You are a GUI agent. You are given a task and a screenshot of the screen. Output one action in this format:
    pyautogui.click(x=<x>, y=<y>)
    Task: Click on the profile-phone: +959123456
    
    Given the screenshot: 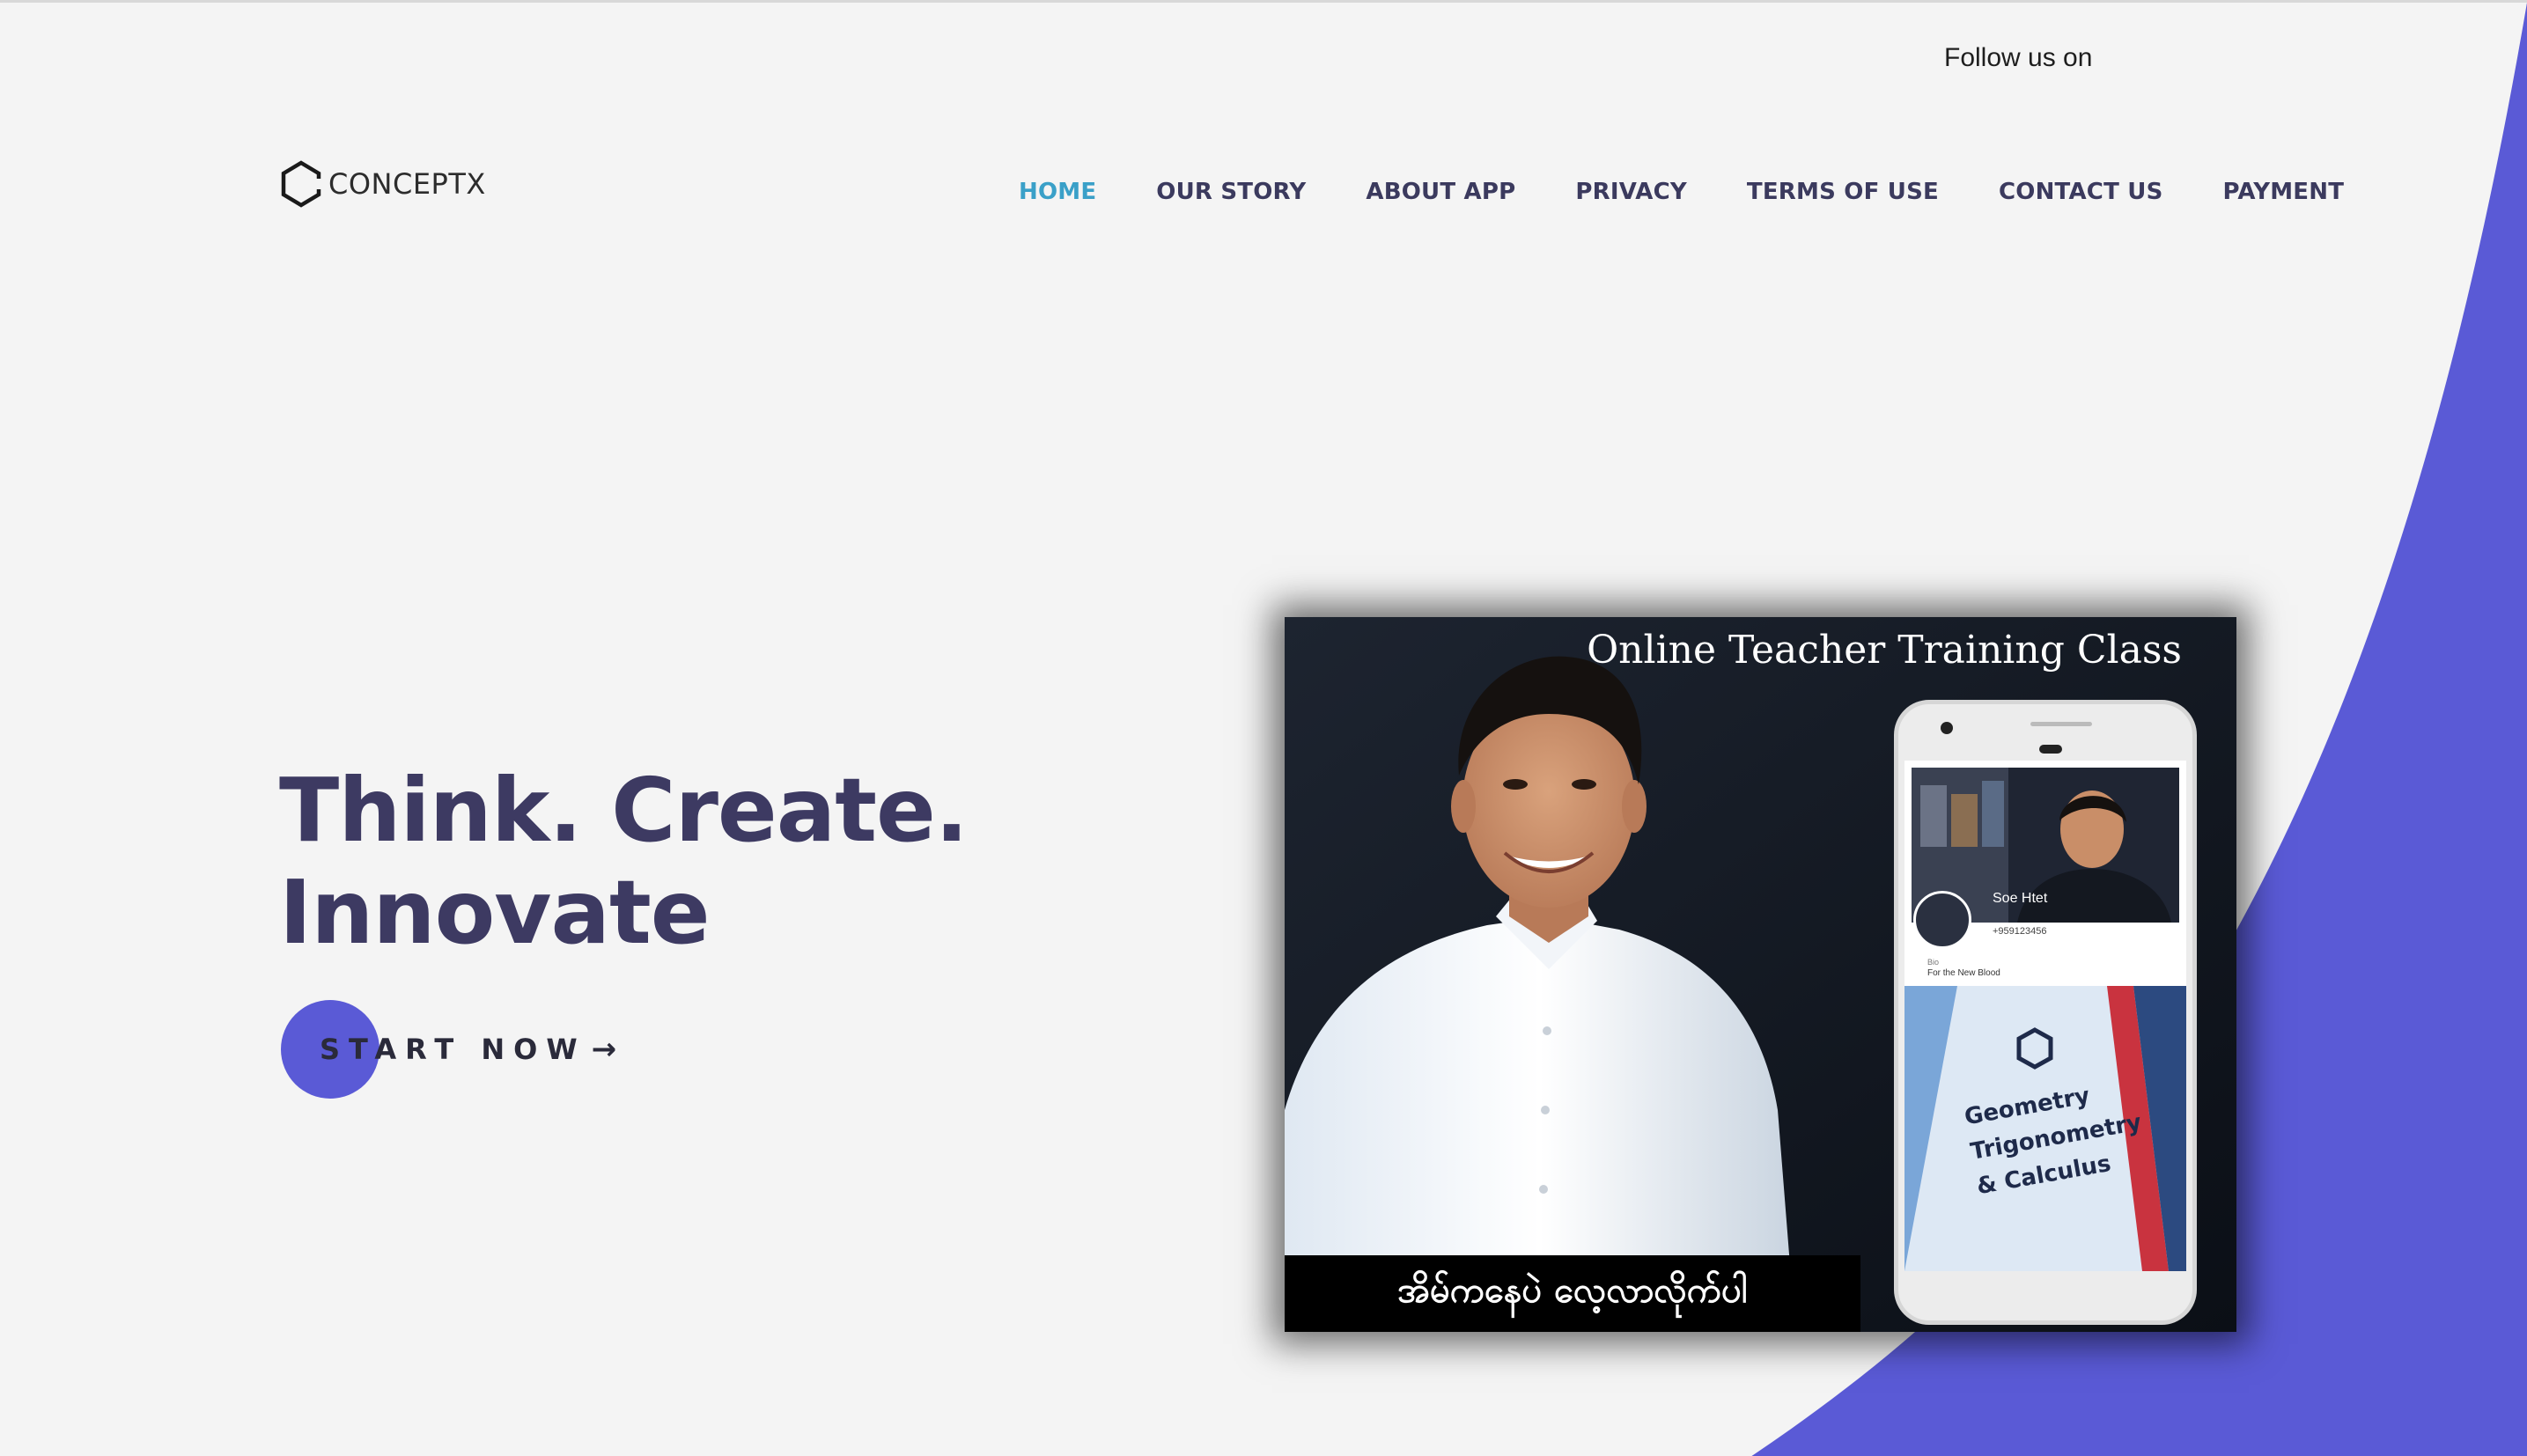 What is the action you would take?
    pyautogui.click(x=2020, y=931)
    